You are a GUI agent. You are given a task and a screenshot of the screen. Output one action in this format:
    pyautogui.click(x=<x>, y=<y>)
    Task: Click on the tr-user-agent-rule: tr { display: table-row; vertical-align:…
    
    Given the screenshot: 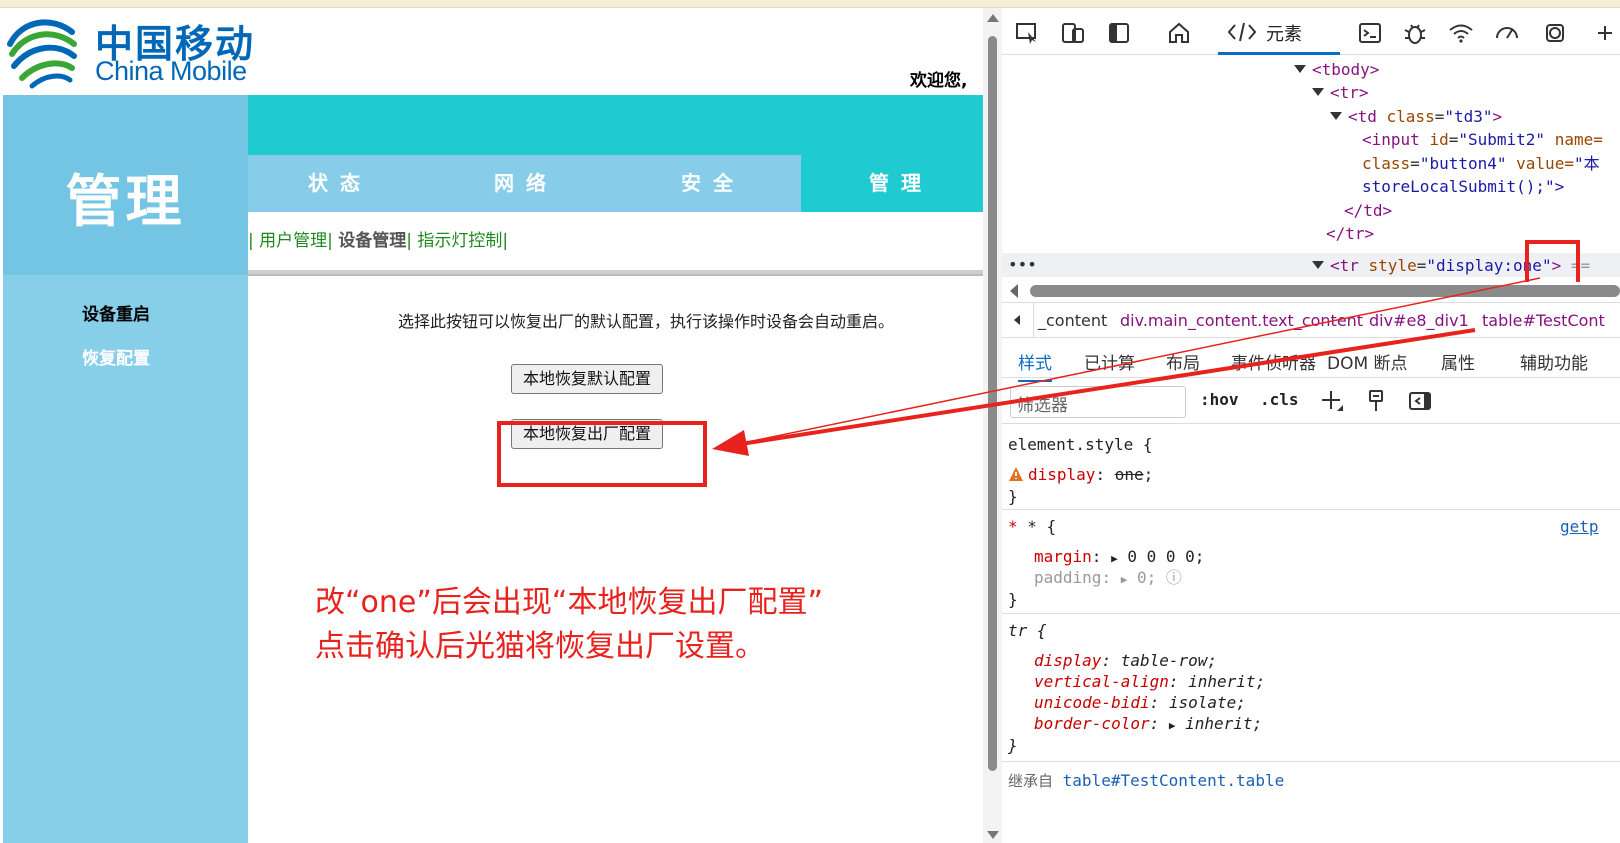 What is the action you would take?
    pyautogui.click(x=1311, y=688)
    